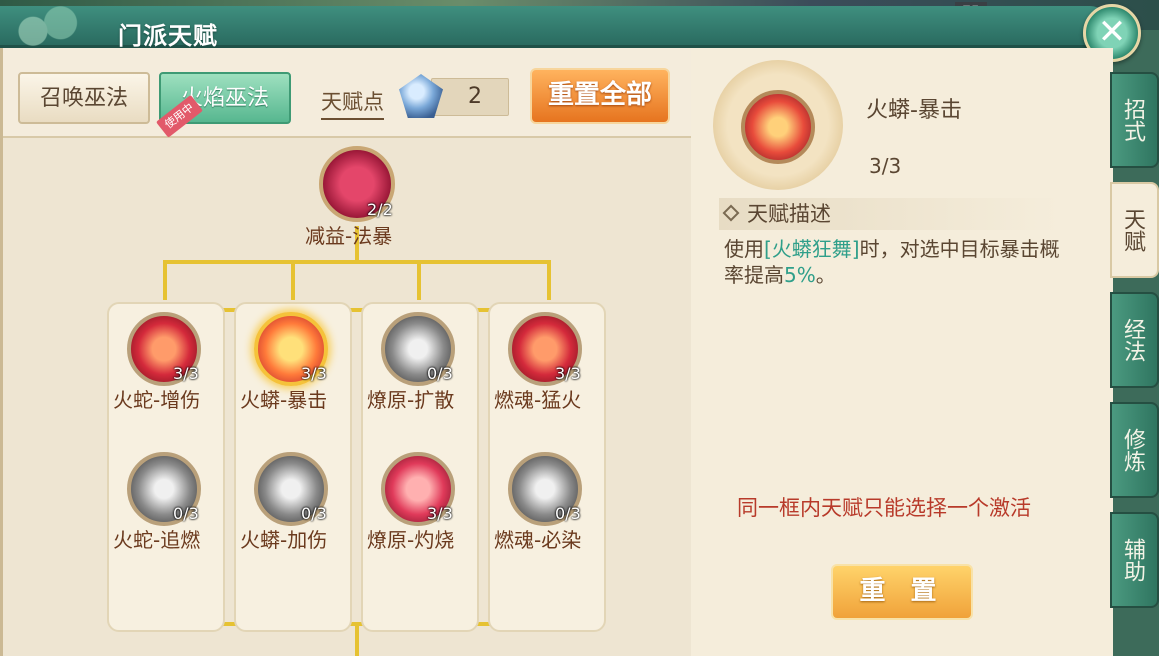 Image resolution: width=1159 pixels, height=656 pixels. I want to click on desc-suffix: 。, so click(825, 275).